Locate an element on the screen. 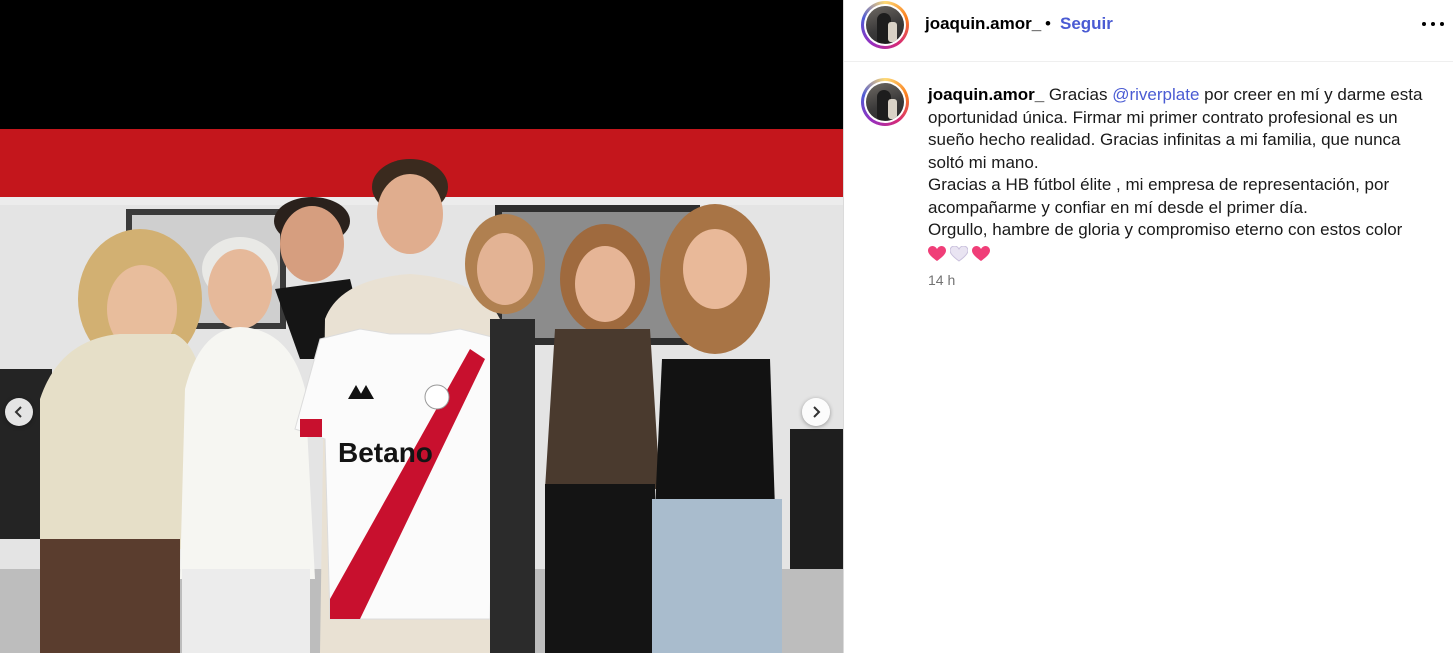  chevron-right-icon is located at coordinates (817, 412).